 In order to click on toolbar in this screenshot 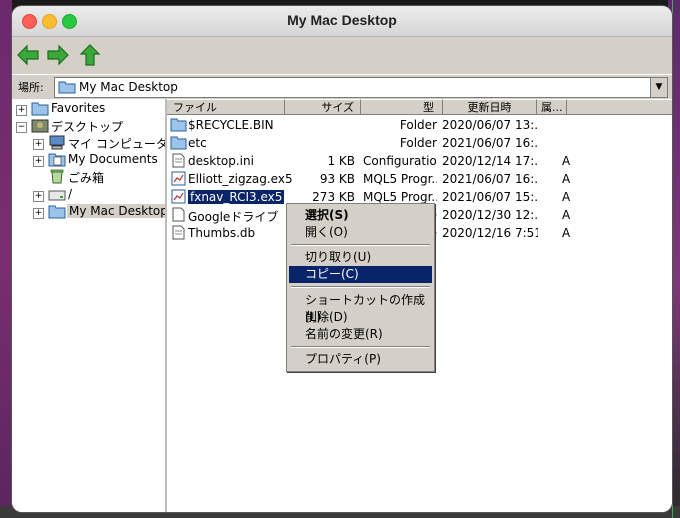, I will do `click(342, 55)`.